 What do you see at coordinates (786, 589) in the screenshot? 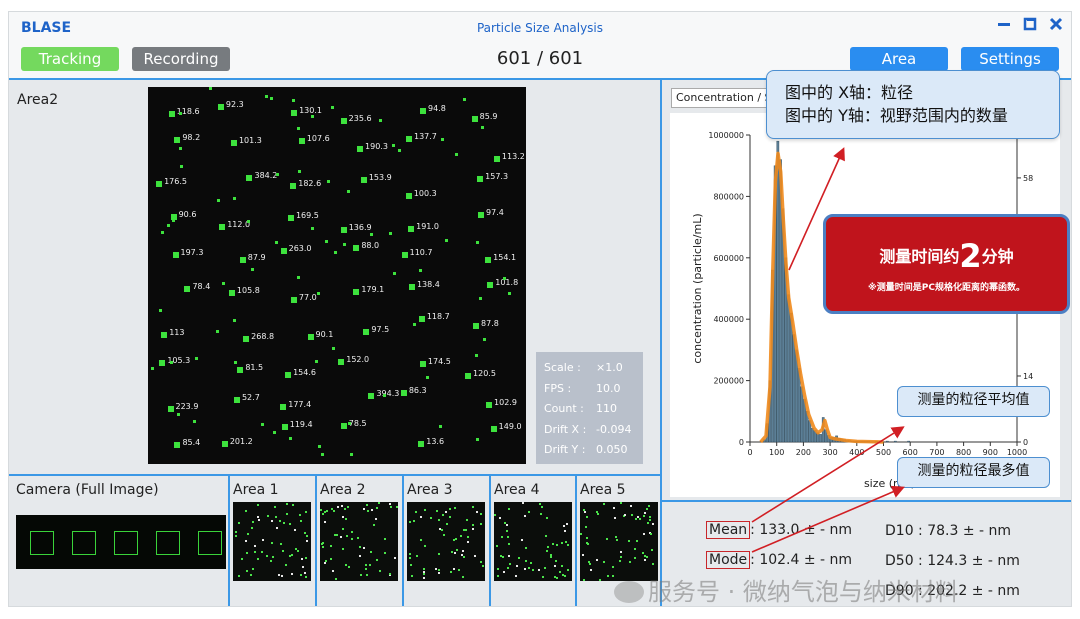
I see `watermark: 服务号 · 微纳气泡与纳米材料` at bounding box center [786, 589].